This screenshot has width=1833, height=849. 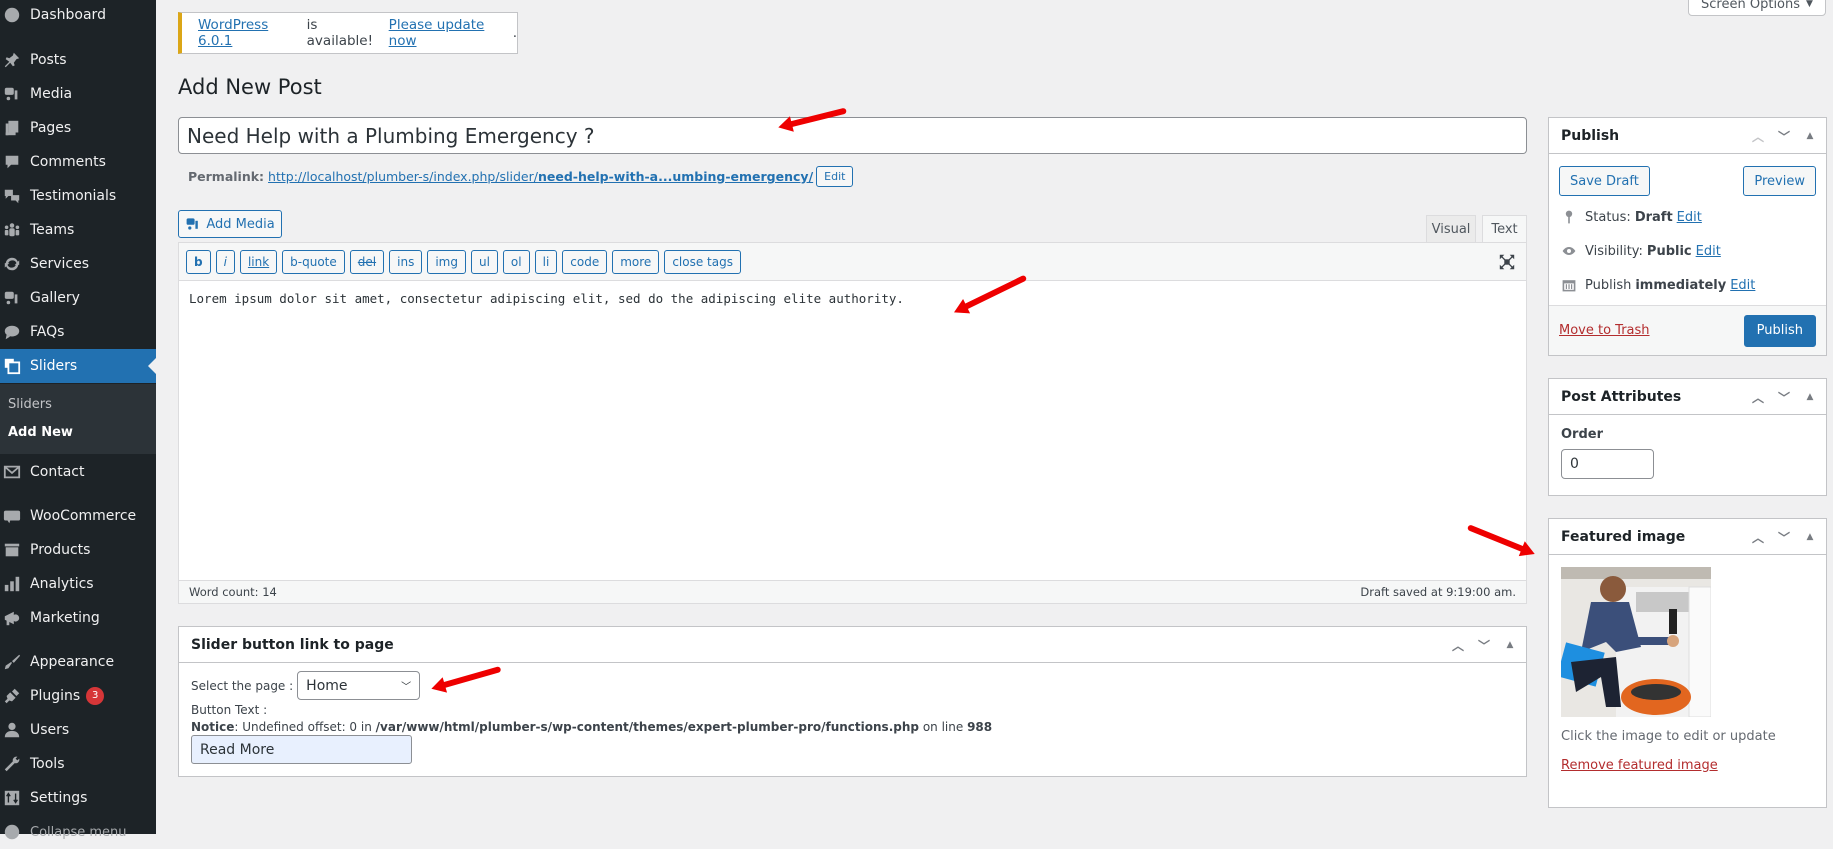 What do you see at coordinates (359, 685) in the screenshot?
I see `page-select: Home ﹀` at bounding box center [359, 685].